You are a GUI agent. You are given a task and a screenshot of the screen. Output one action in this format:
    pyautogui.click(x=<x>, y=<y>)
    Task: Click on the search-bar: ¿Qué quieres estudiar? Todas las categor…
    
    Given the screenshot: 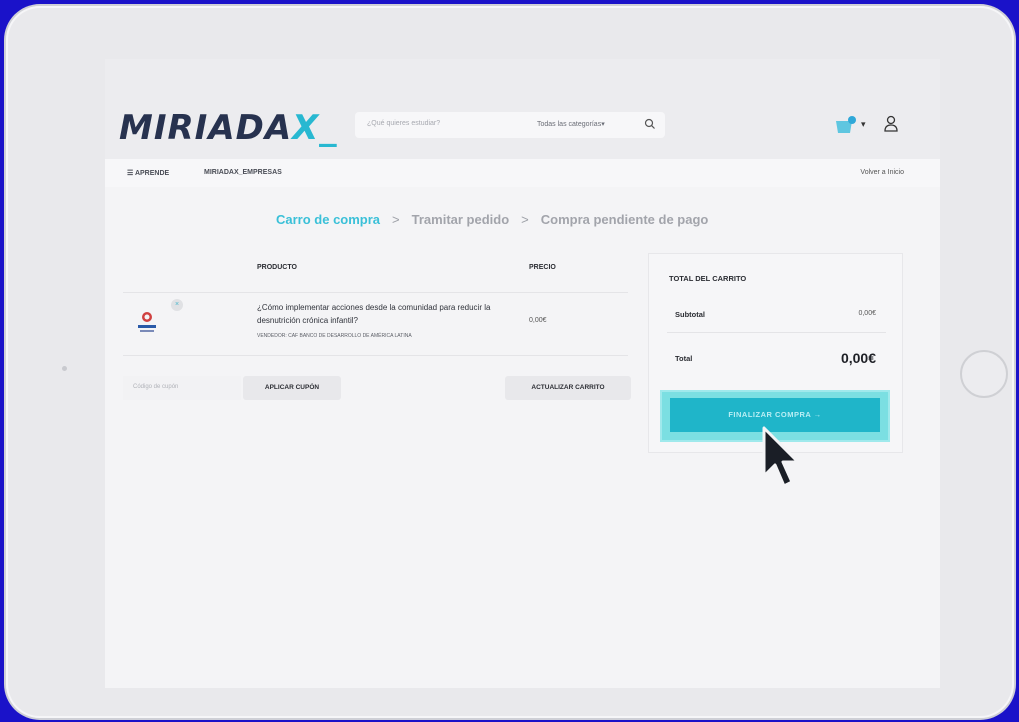 What is the action you would take?
    pyautogui.click(x=510, y=125)
    